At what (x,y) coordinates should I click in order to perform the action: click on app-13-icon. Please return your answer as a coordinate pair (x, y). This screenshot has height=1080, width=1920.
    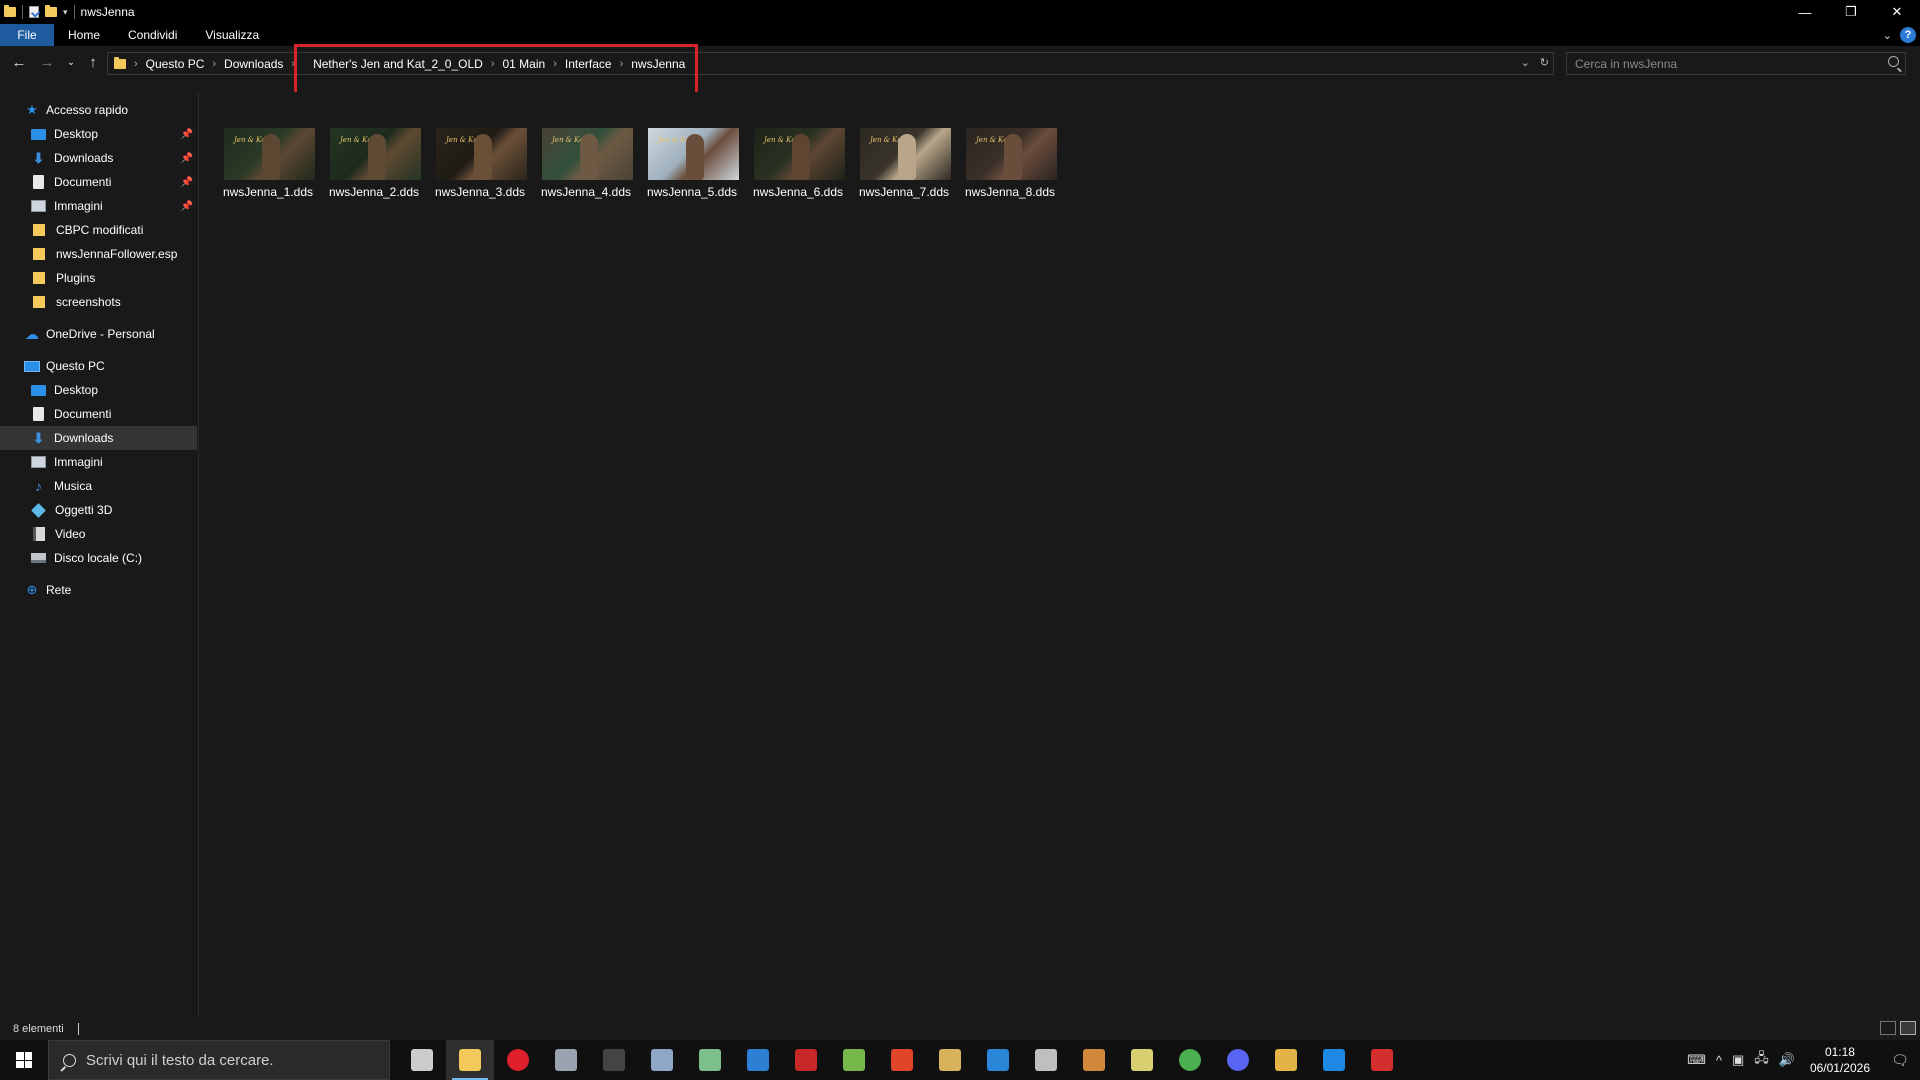
    Looking at the image, I should click on (1046, 1060).